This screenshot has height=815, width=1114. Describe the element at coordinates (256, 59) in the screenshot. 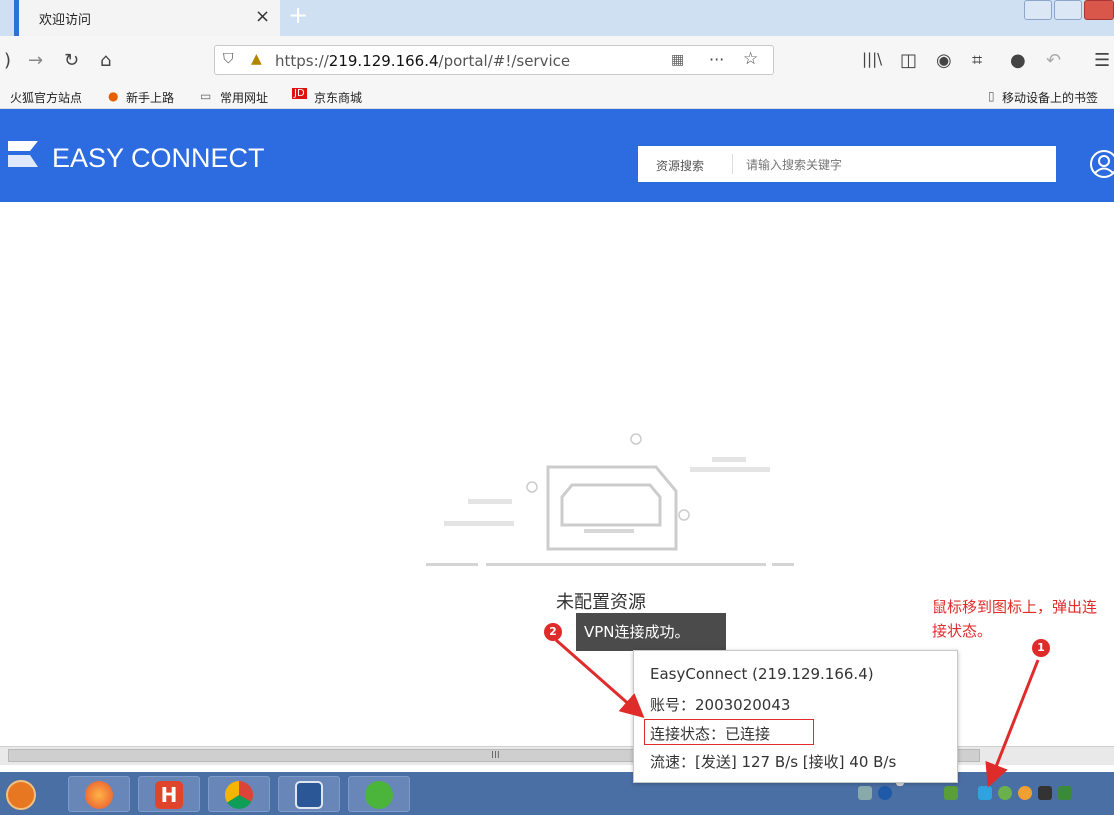

I see `lock-warning-icon: ▲` at that location.